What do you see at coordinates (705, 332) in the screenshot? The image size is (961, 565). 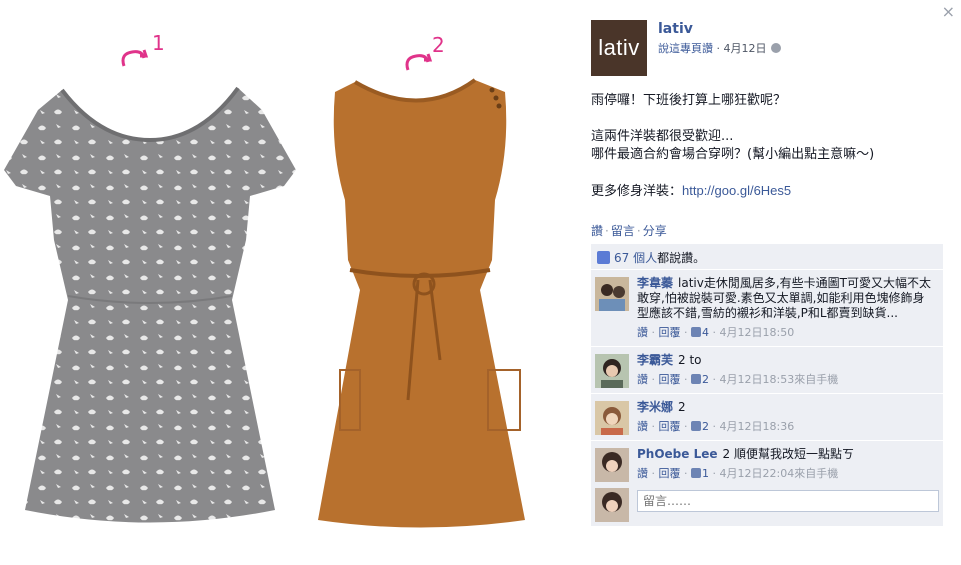 I see `comment-like-count: 4` at bounding box center [705, 332].